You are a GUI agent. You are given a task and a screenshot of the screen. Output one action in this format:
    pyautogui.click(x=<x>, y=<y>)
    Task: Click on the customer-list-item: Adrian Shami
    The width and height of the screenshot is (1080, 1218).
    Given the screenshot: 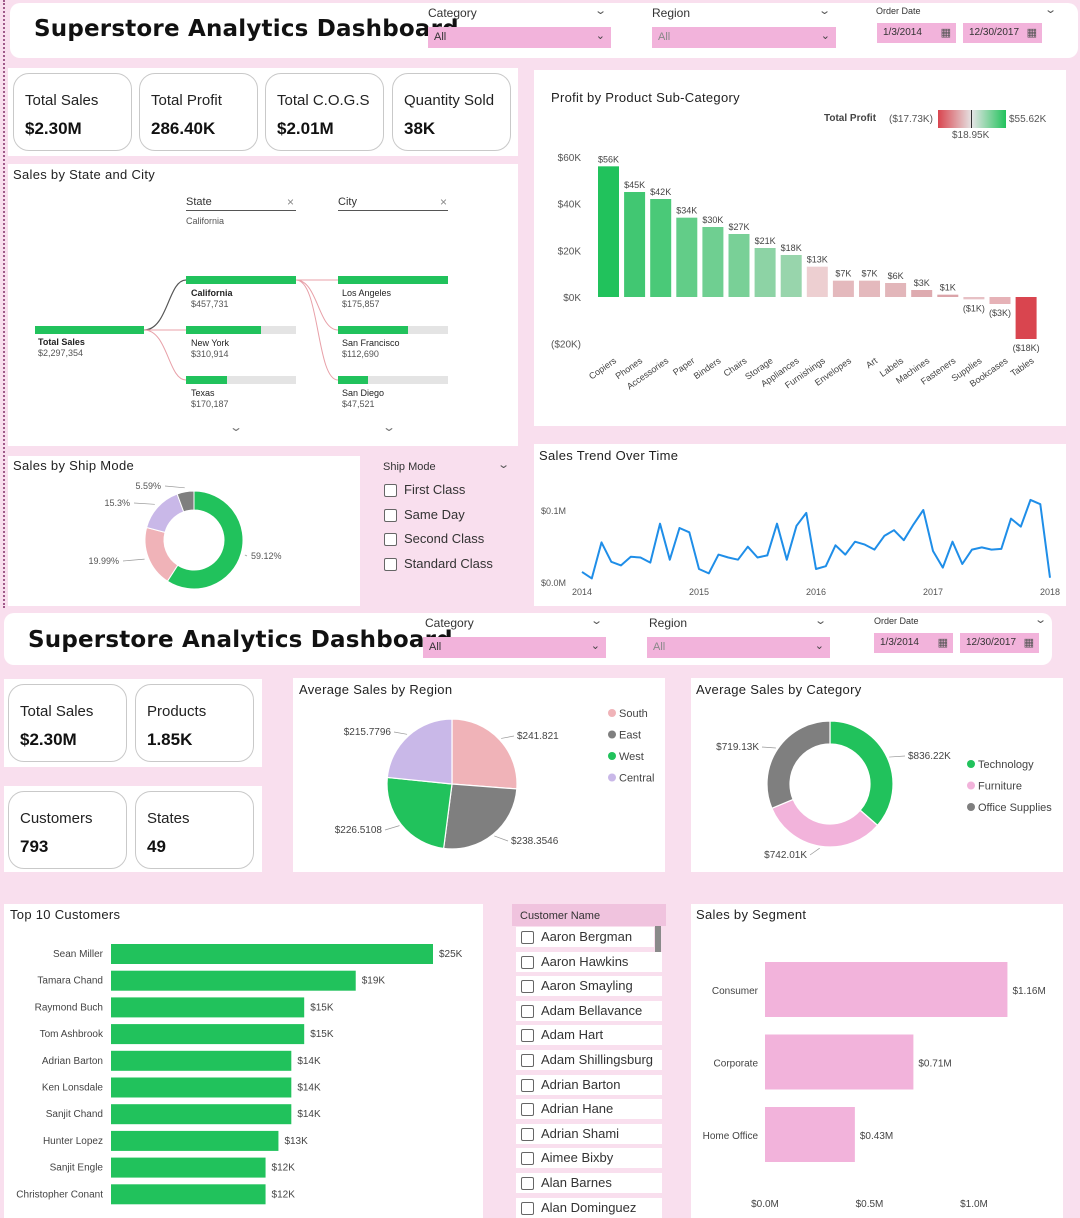 What is the action you would take?
    pyautogui.click(x=589, y=1133)
    